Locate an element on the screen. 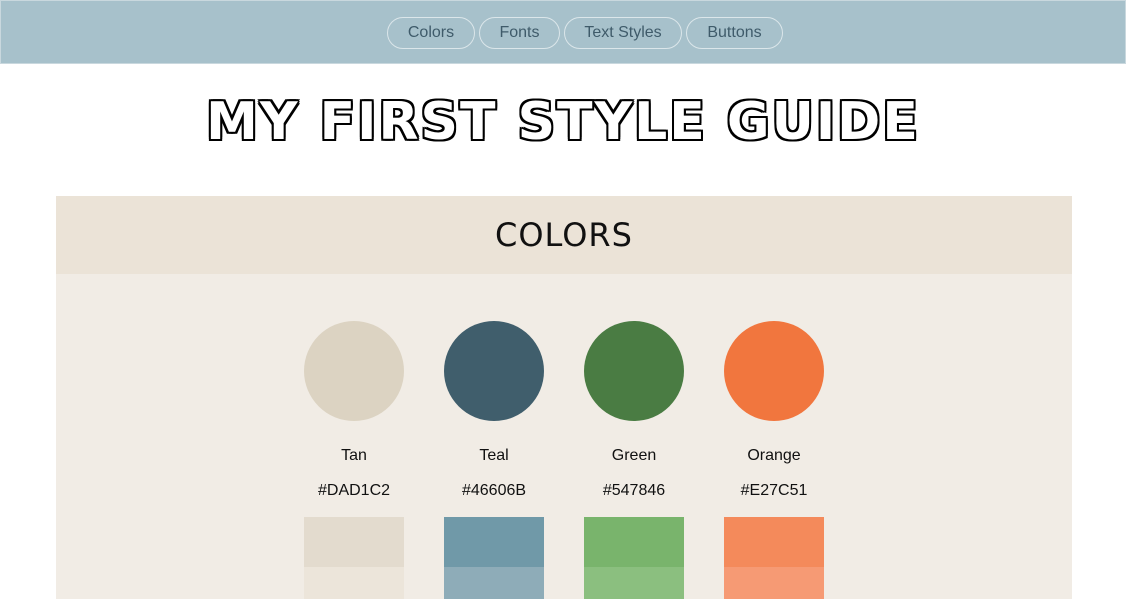 Image resolution: width=1126 pixels, height=599 pixels. nav-buttons-link: Buttons is located at coordinates (734, 33).